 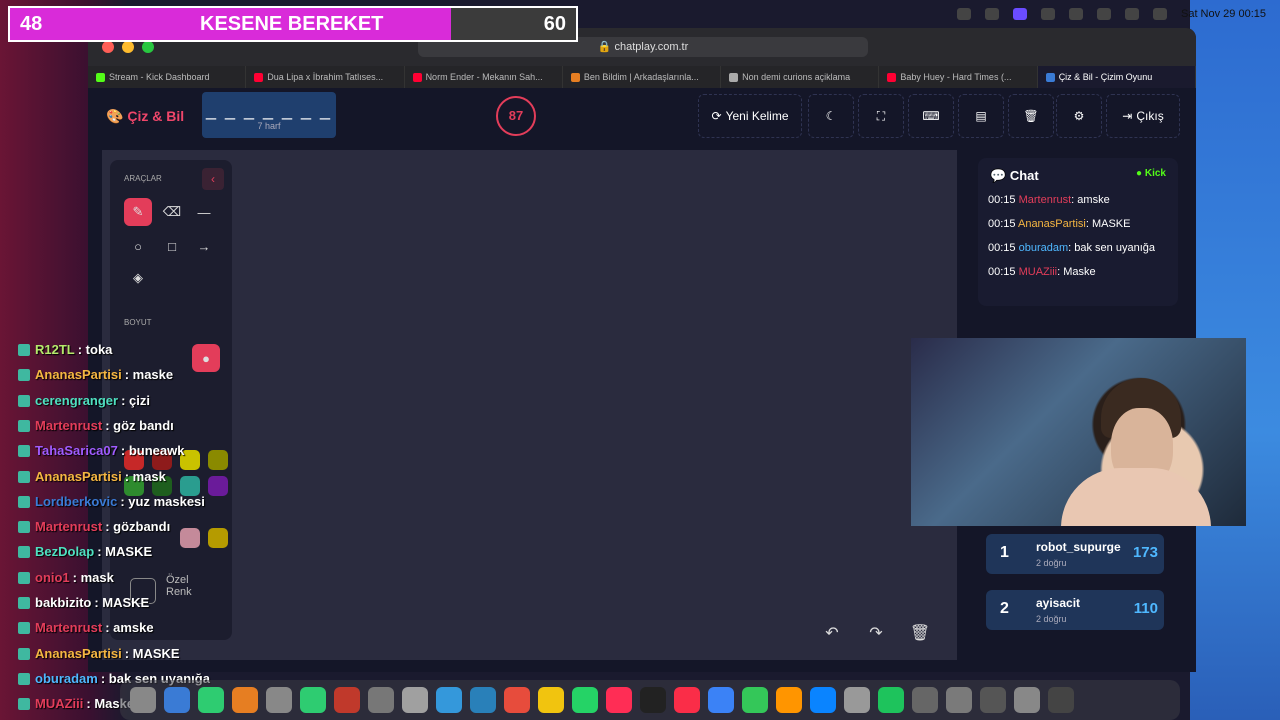 I want to click on stream-chat-line: Martenrust: gözbandı, so click(x=94, y=526).